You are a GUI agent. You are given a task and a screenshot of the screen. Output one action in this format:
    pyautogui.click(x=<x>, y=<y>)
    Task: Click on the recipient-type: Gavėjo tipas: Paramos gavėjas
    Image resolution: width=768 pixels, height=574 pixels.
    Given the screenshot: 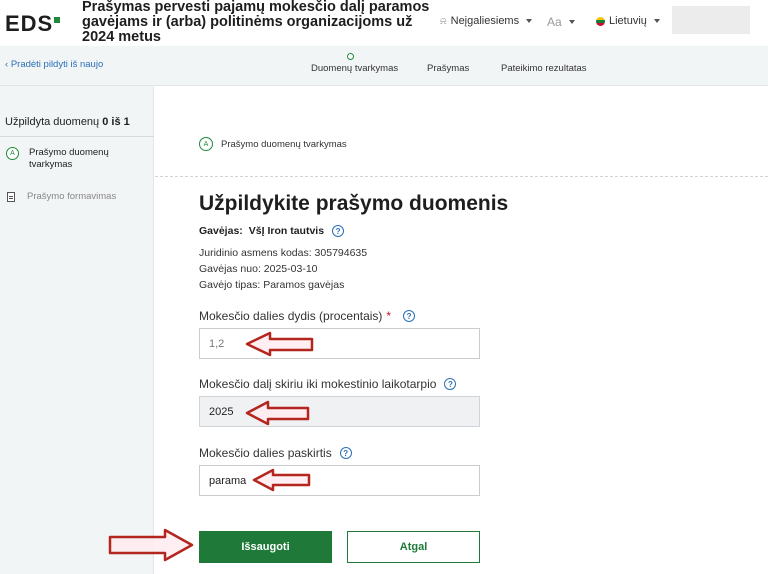 What is the action you would take?
    pyautogui.click(x=272, y=285)
    